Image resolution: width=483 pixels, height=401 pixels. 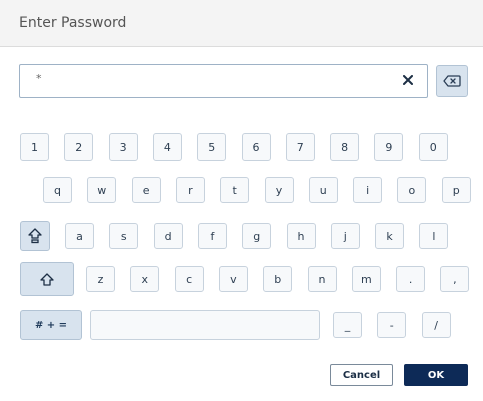 What do you see at coordinates (392, 325) in the screenshot?
I see `key-bottom-1: -` at bounding box center [392, 325].